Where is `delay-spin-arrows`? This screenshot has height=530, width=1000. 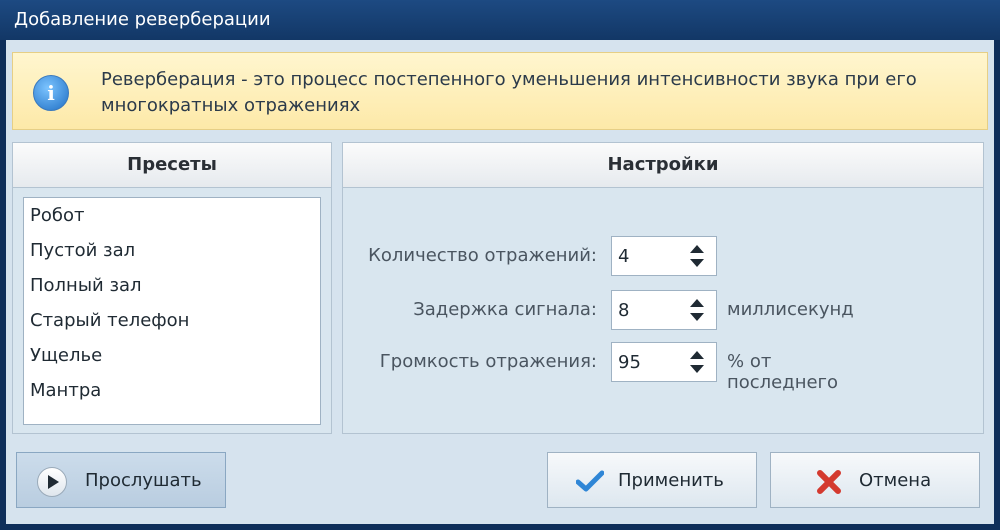
delay-spin-arrows is located at coordinates (698, 311).